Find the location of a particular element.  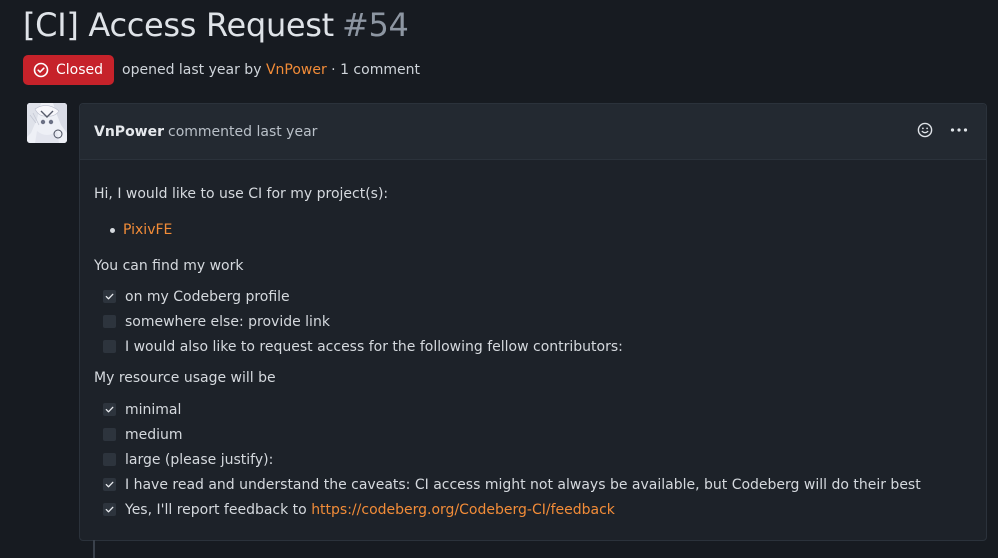

meta-prefix: opened last year by is located at coordinates (192, 70).